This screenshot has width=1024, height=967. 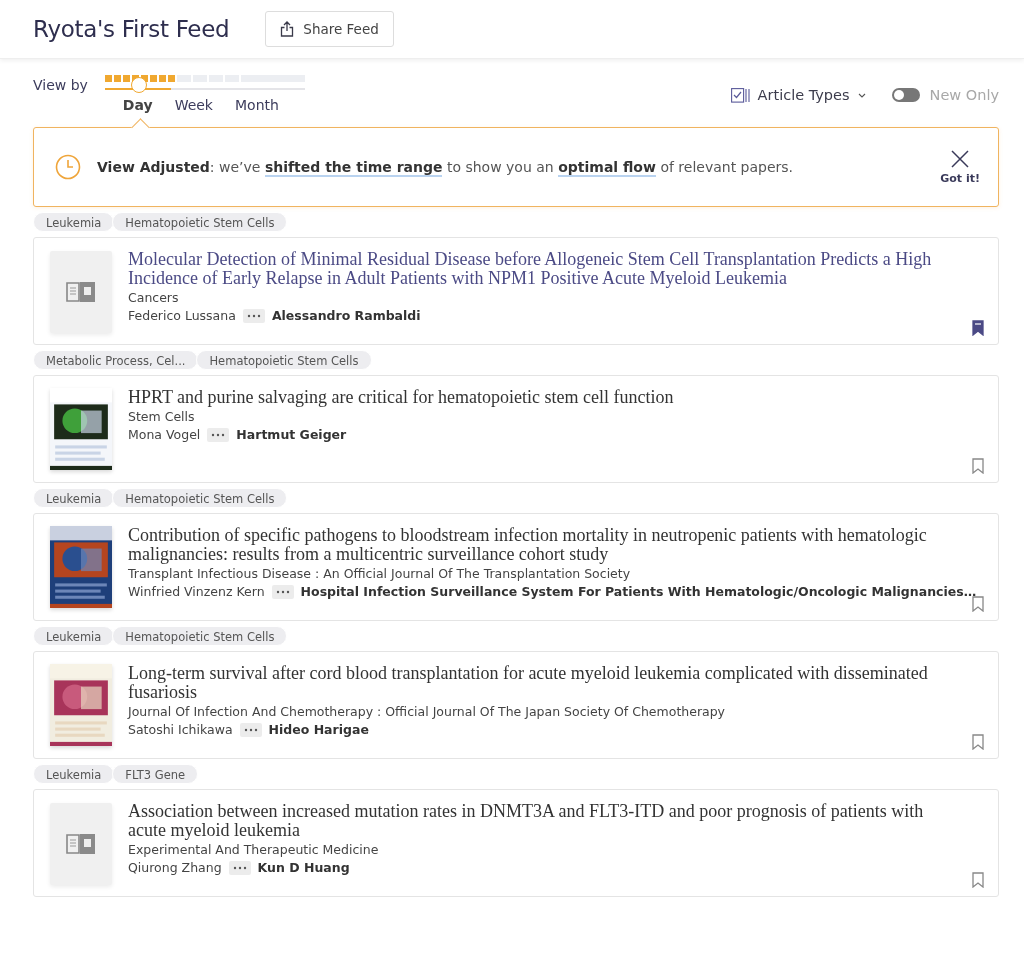 I want to click on article-card: HPRT and purine salvaging are critical for hematopoietic stem cell function Stem Cells Mona Vogel Hartmut Geiger, so click(x=516, y=429).